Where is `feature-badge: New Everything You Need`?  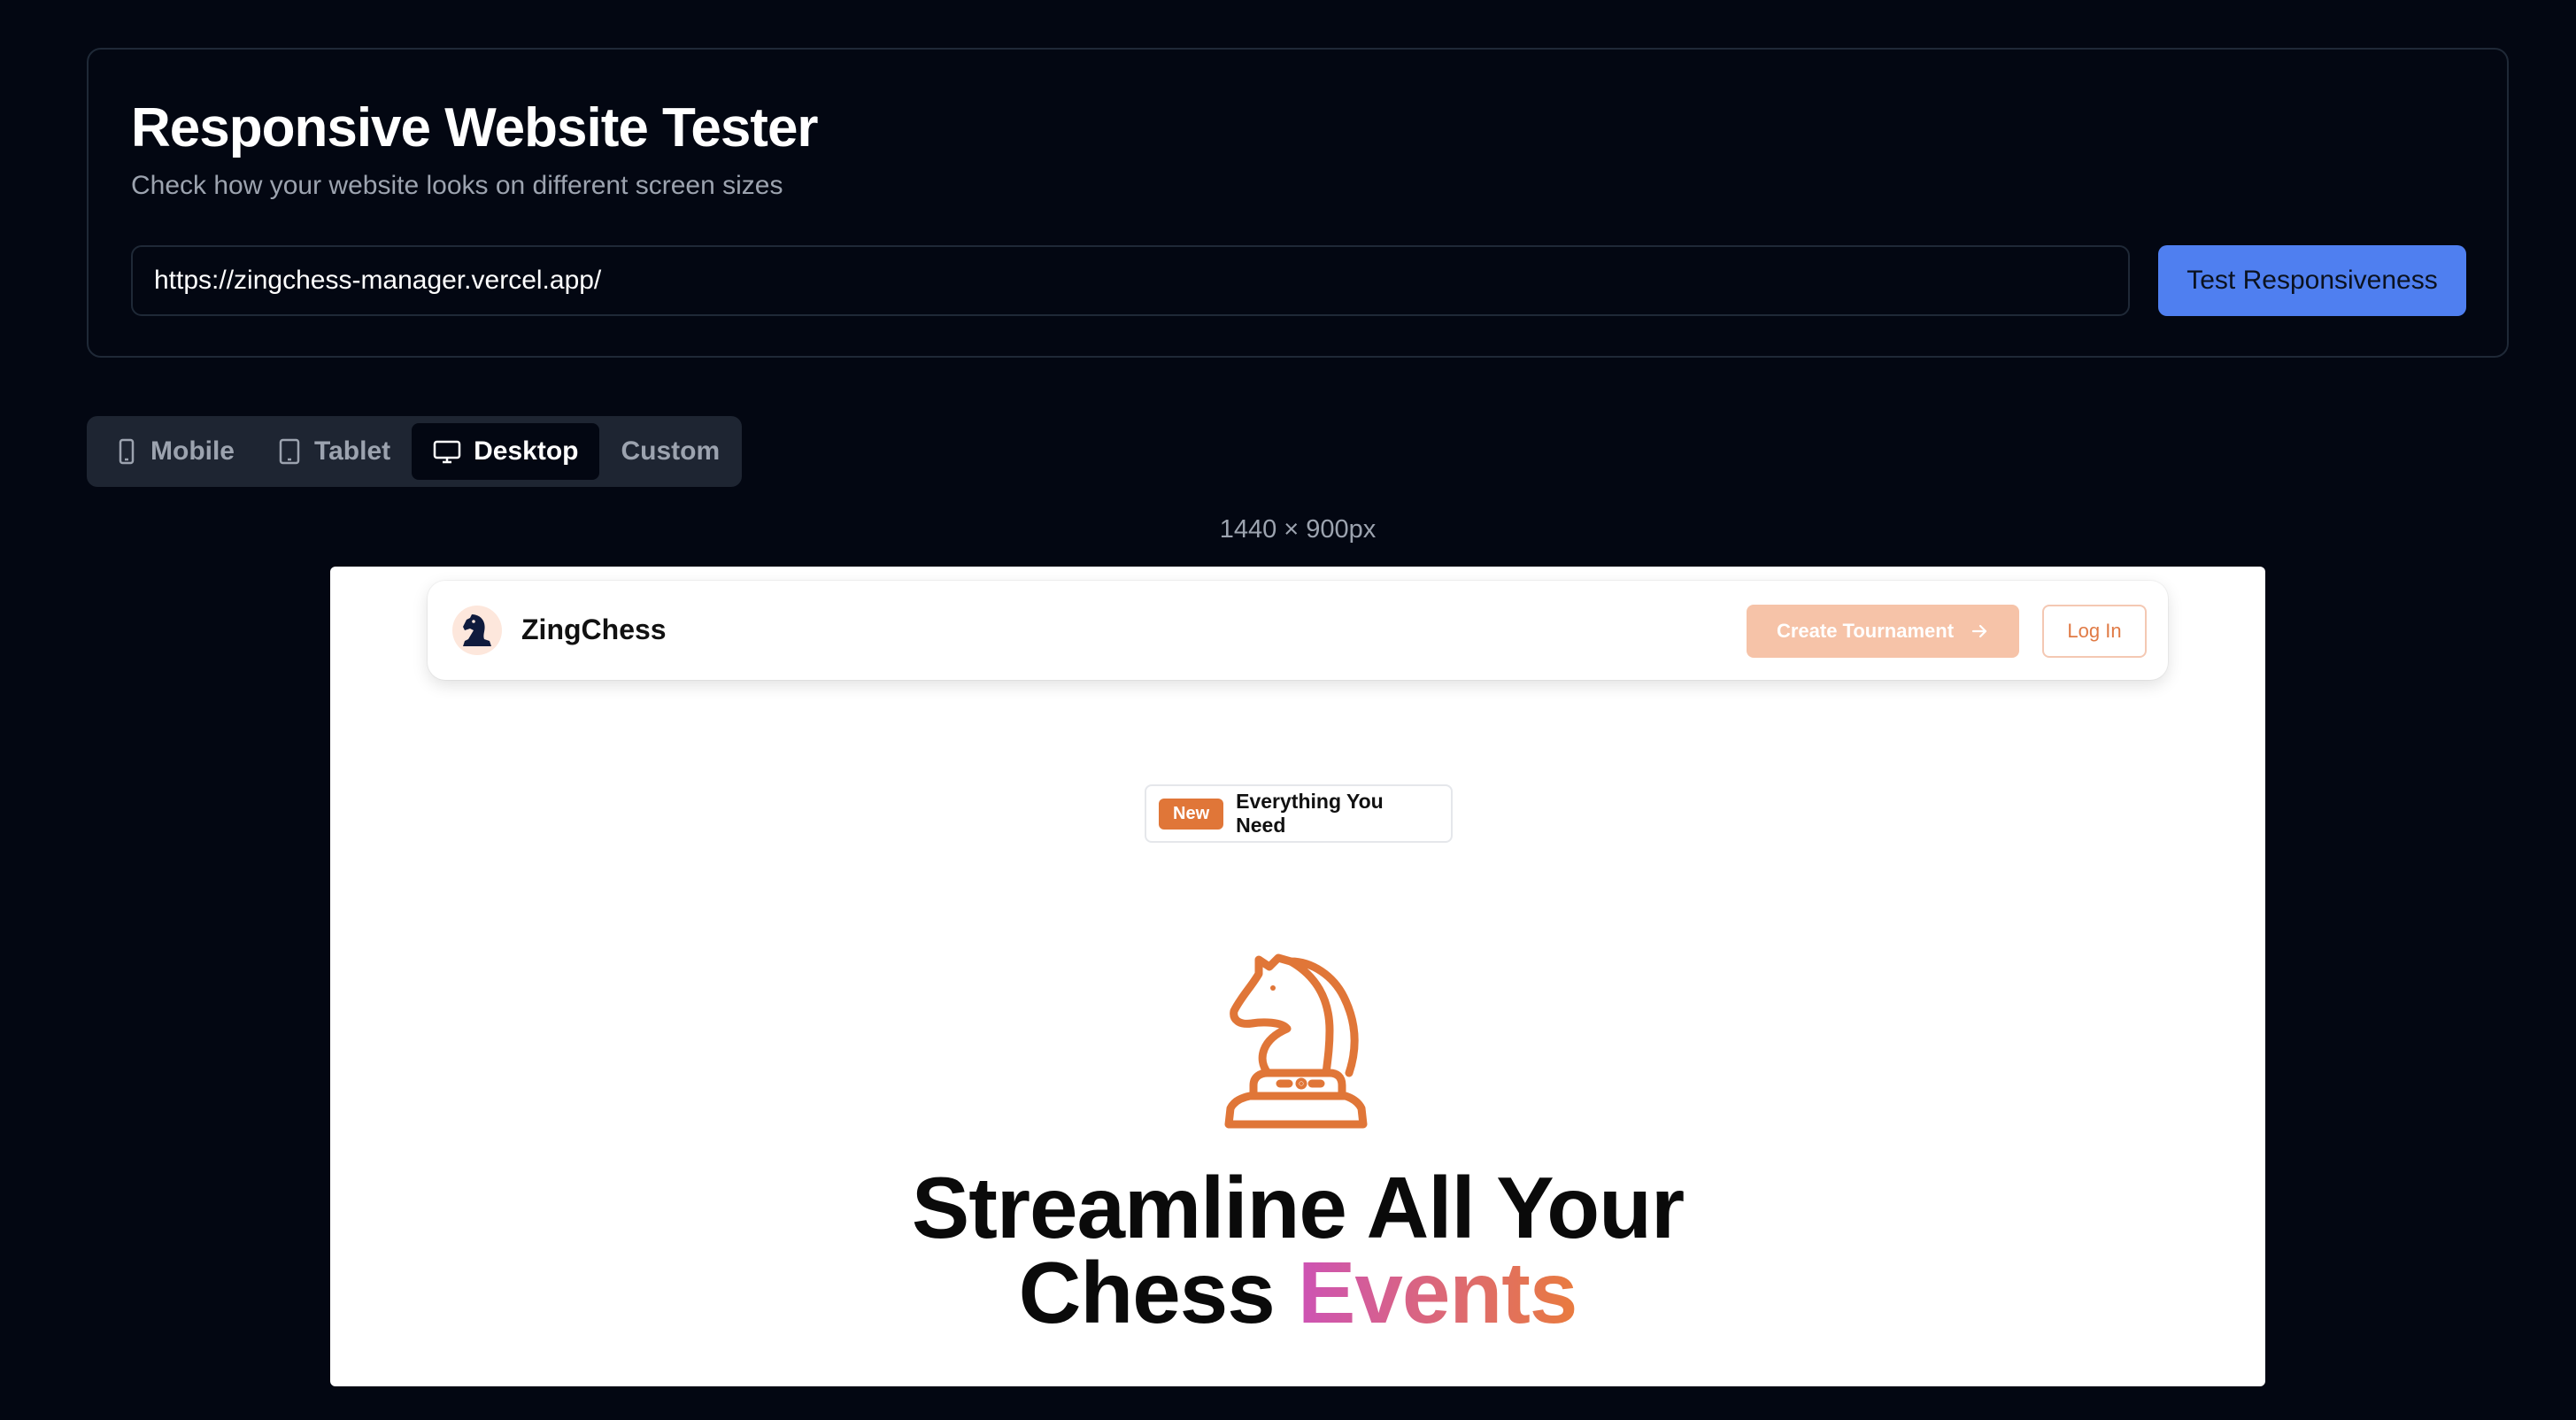
feature-badge: New Everything You Need is located at coordinates (1299, 814).